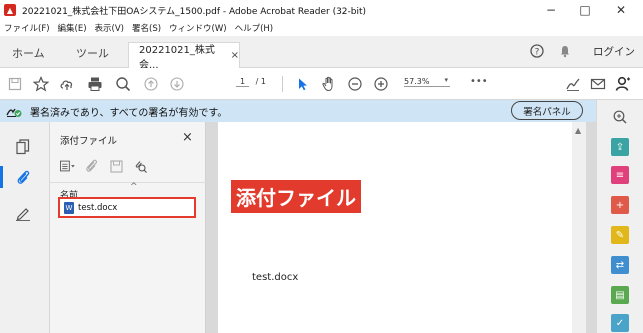 Image resolution: width=643 pixels, height=333 pixels. I want to click on attachment-callout-label: 添付ファイル, so click(296, 196).